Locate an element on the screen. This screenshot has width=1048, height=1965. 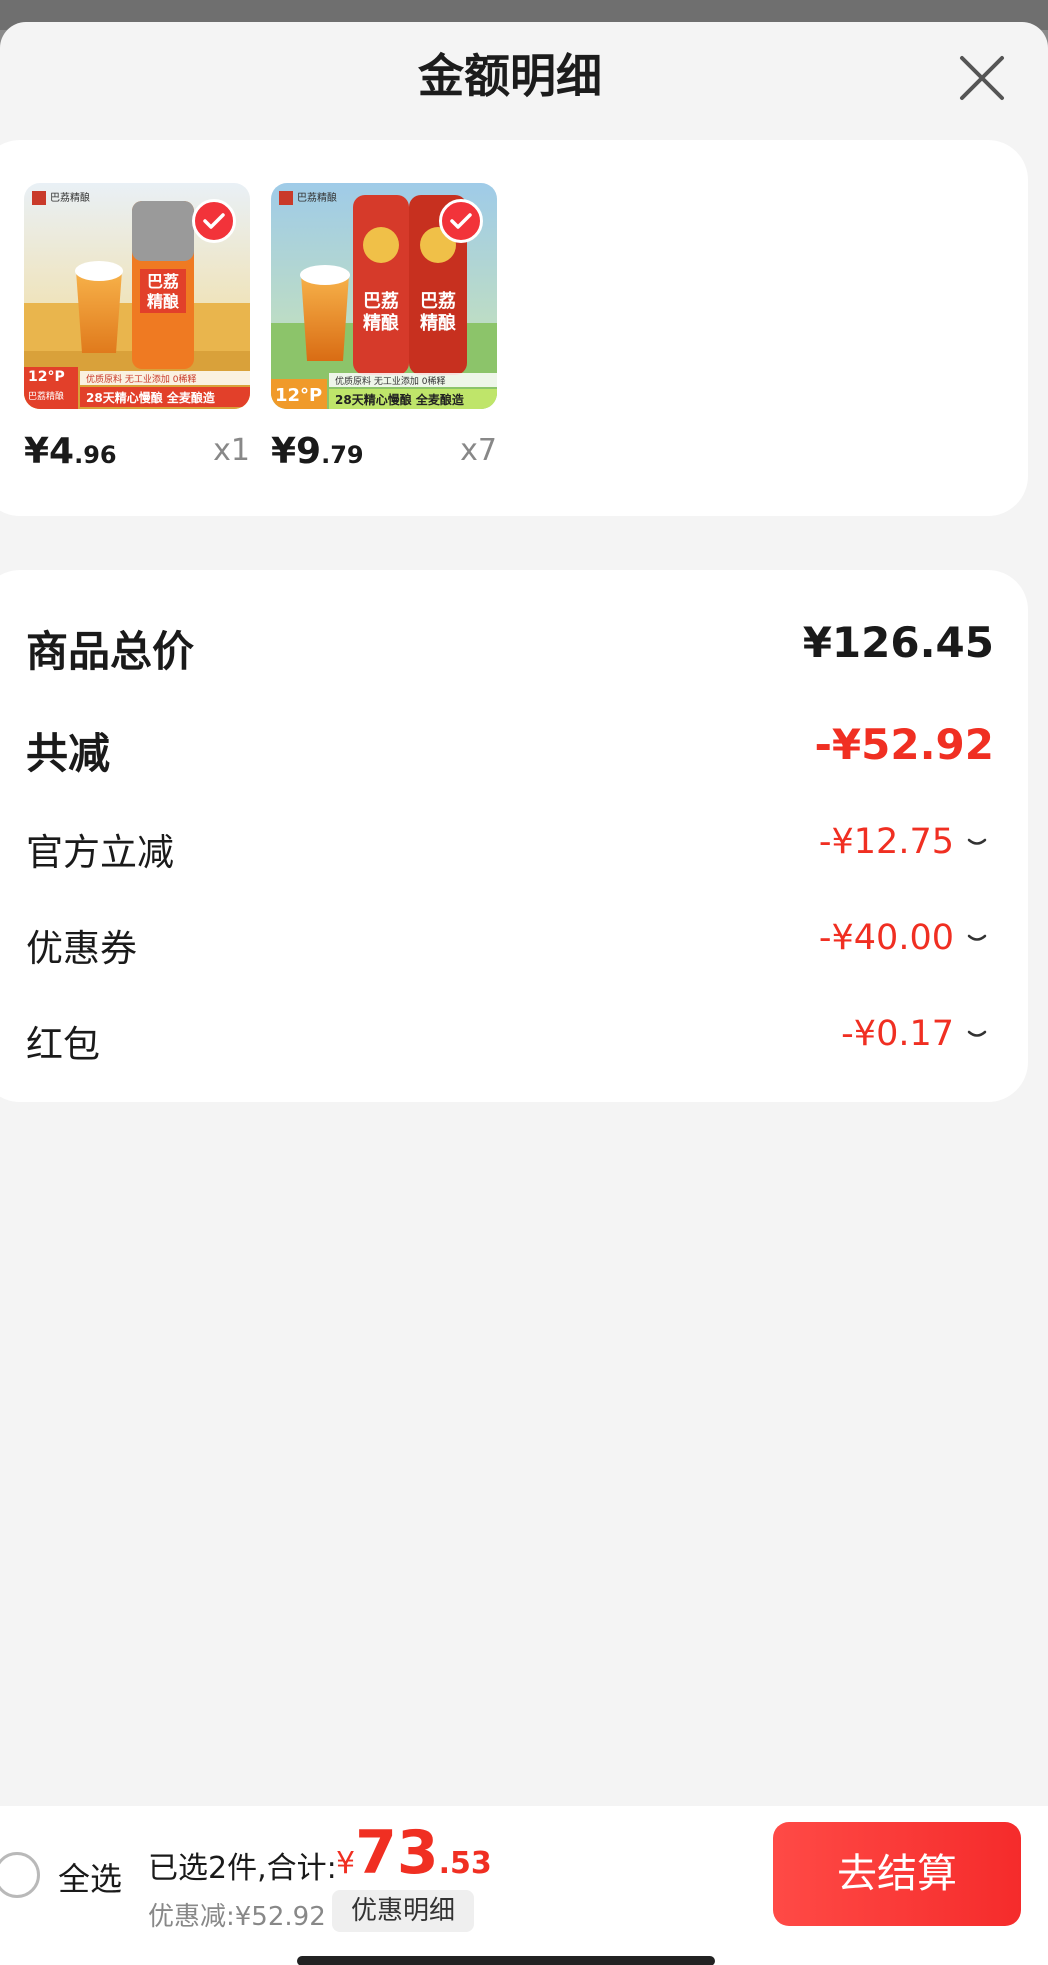
home-indicator is located at coordinates (506, 1960).